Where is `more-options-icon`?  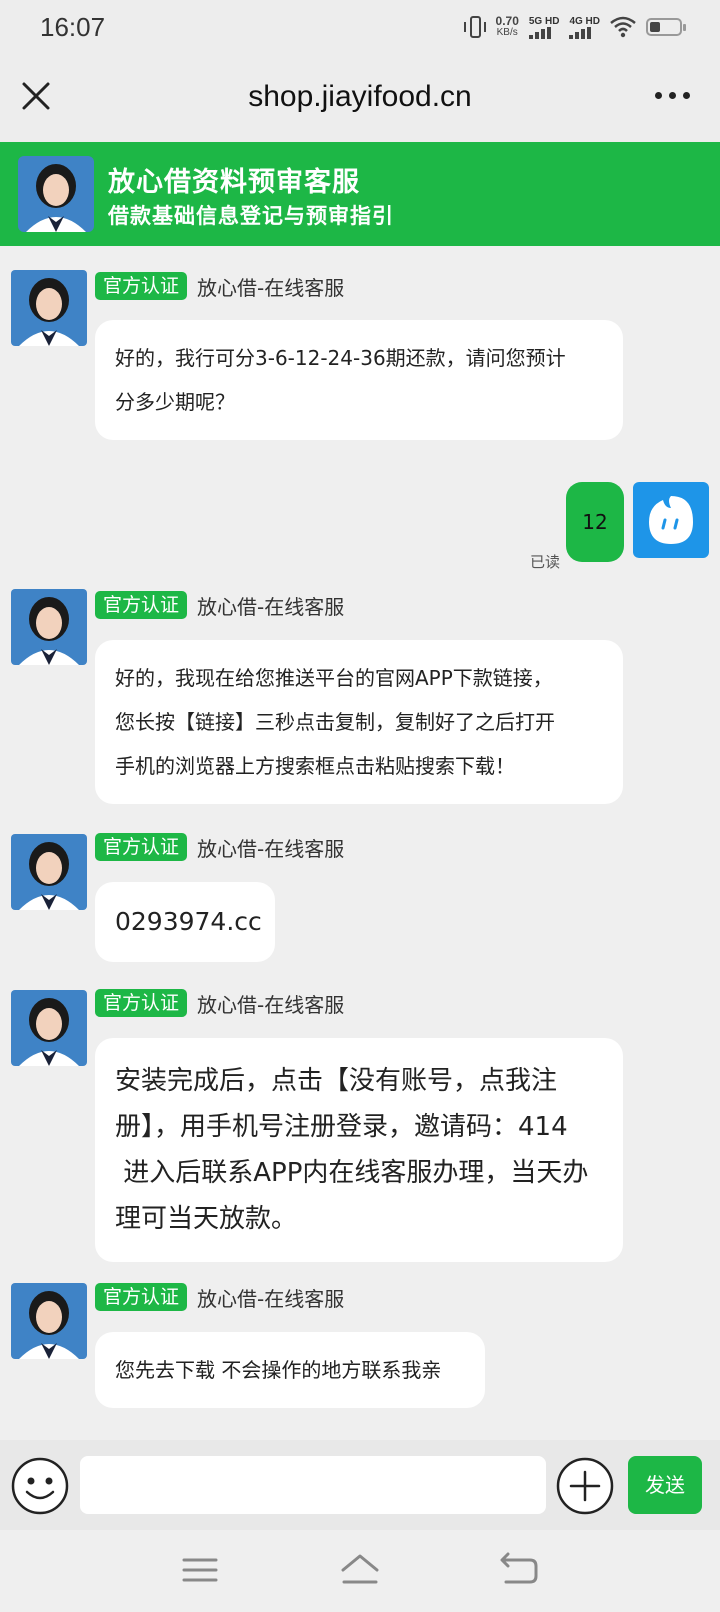
more-options-icon is located at coordinates (672, 95).